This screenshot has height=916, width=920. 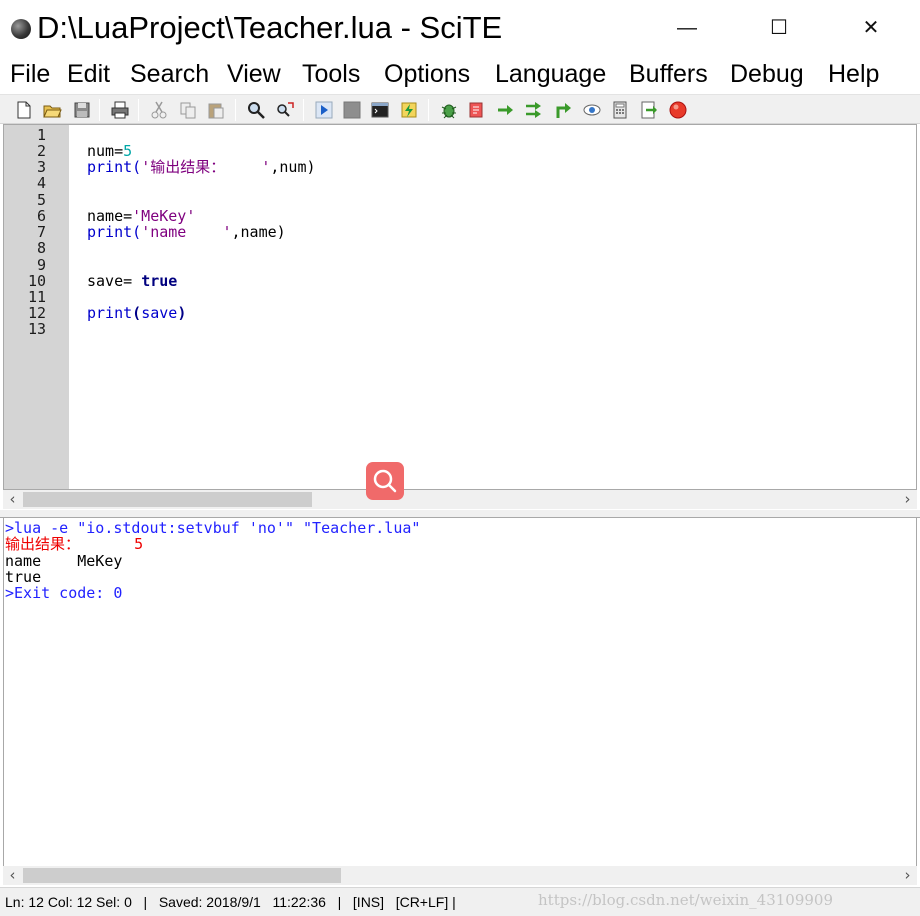 I want to click on code-token: ), so click(x=182, y=313).